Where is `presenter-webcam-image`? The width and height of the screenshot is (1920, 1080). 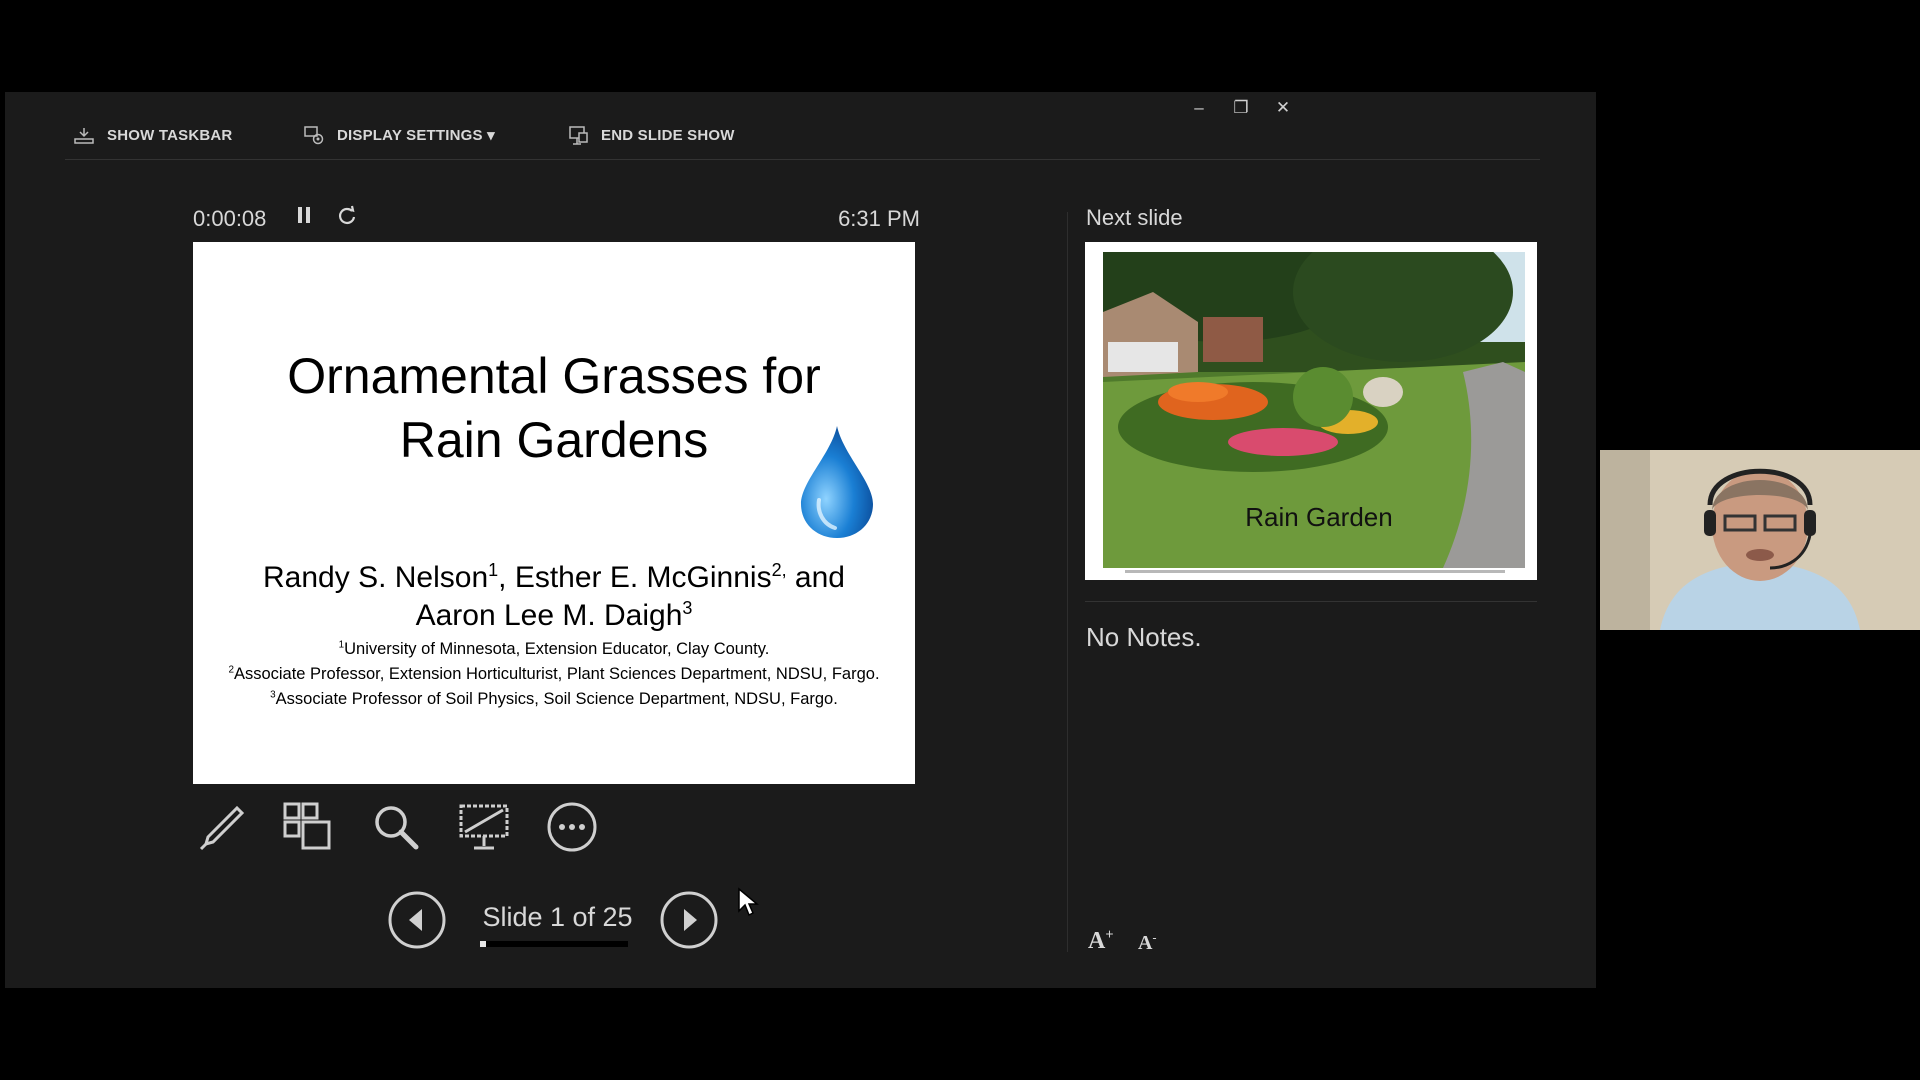
presenter-webcam-image is located at coordinates (1760, 540).